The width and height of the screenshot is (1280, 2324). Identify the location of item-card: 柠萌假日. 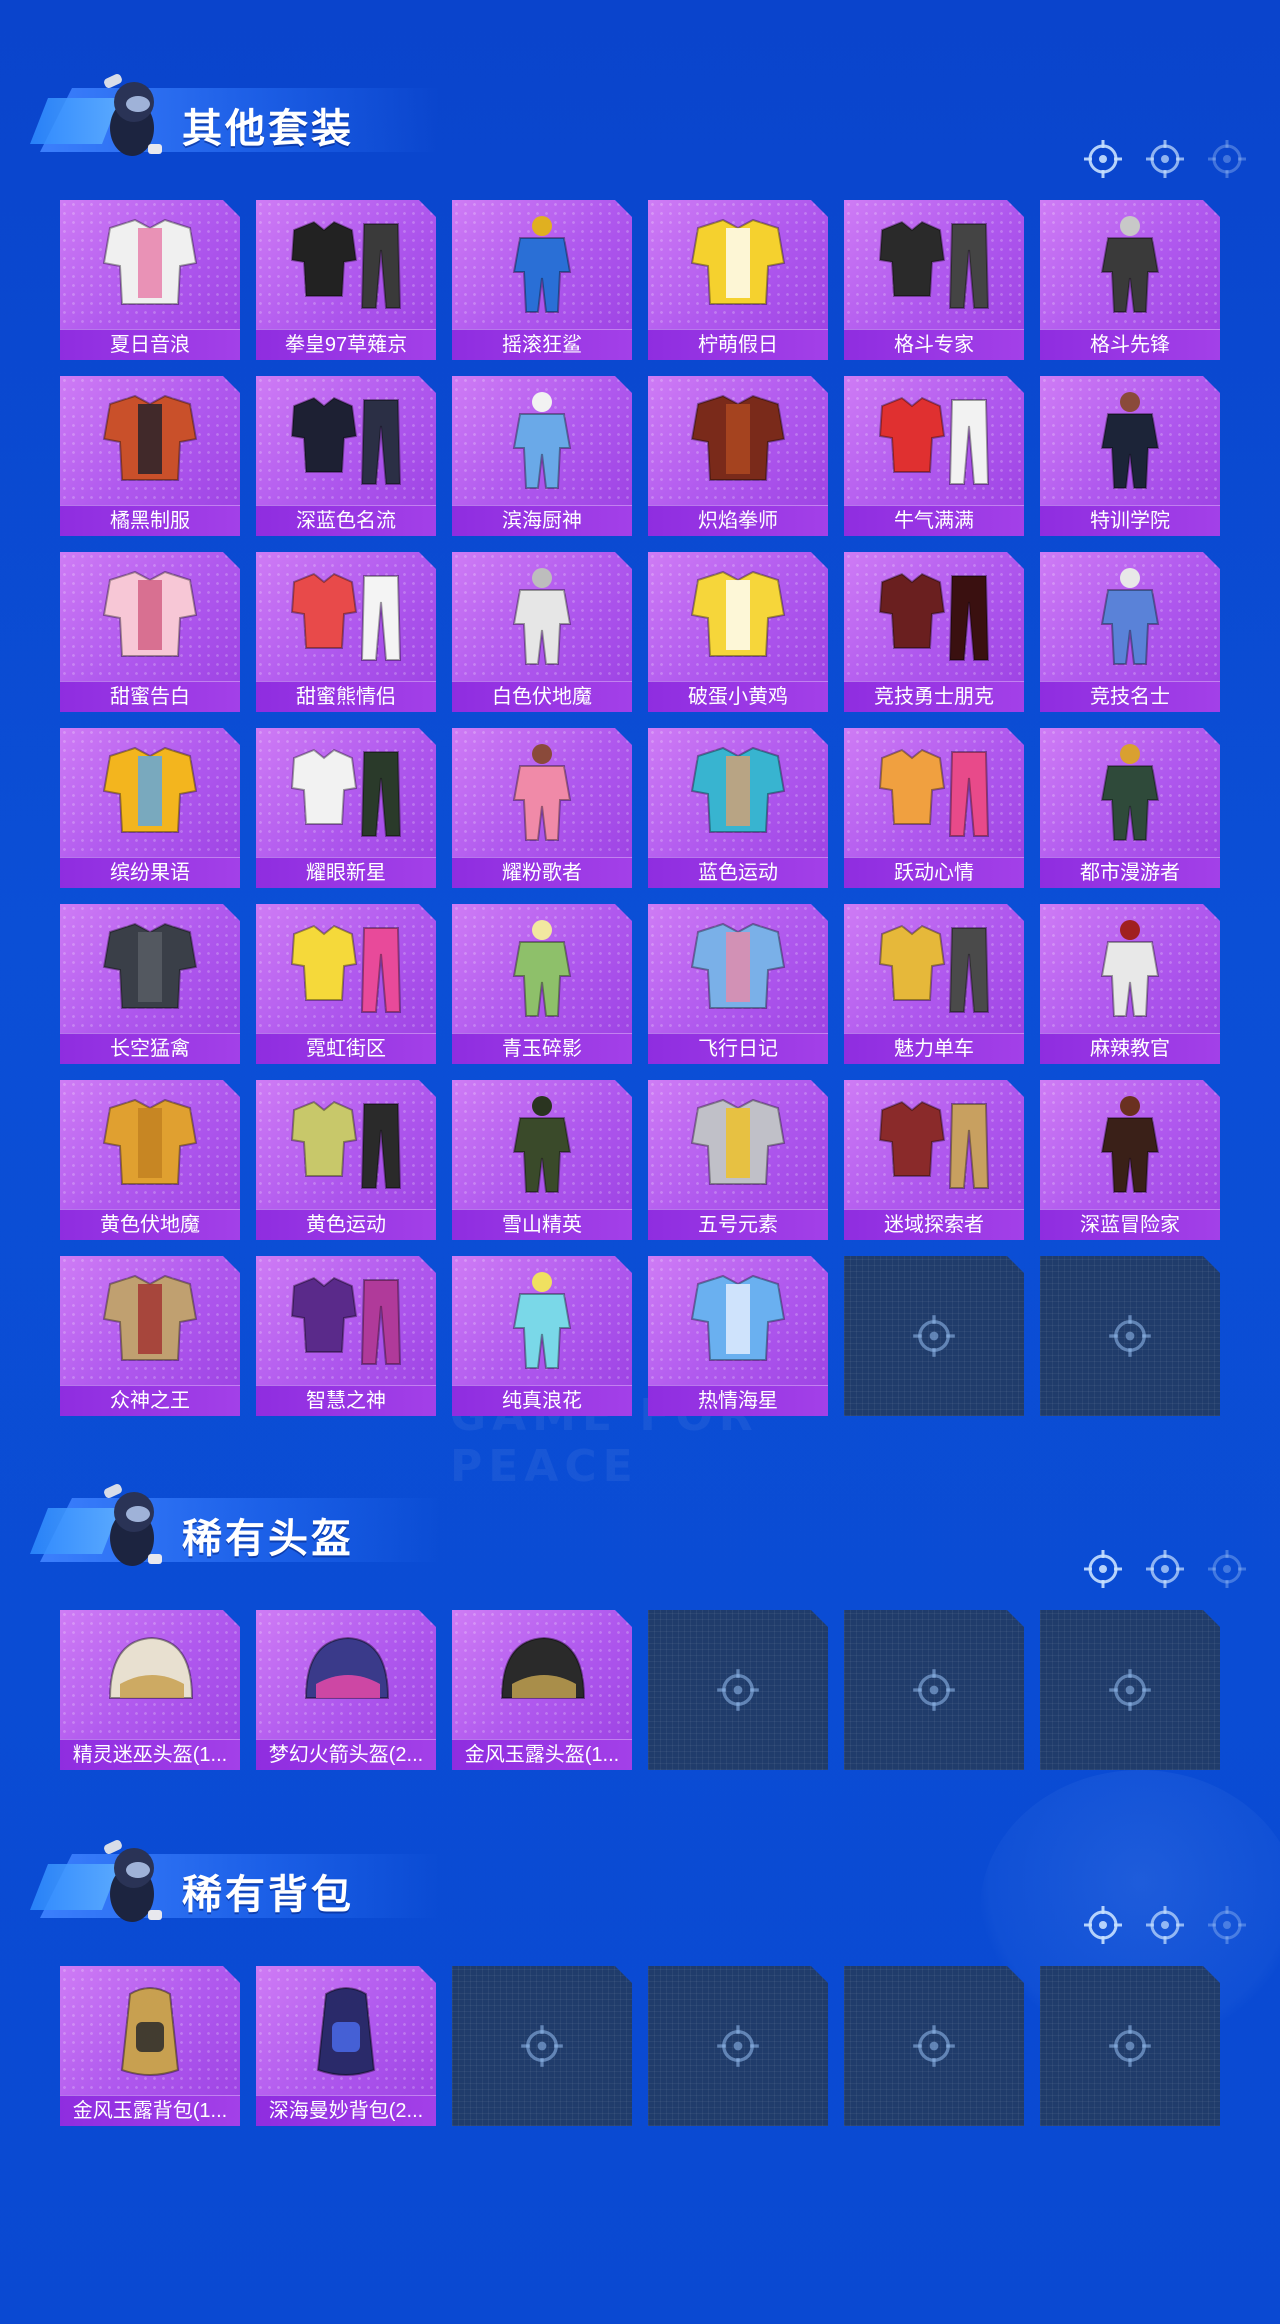
(738, 280).